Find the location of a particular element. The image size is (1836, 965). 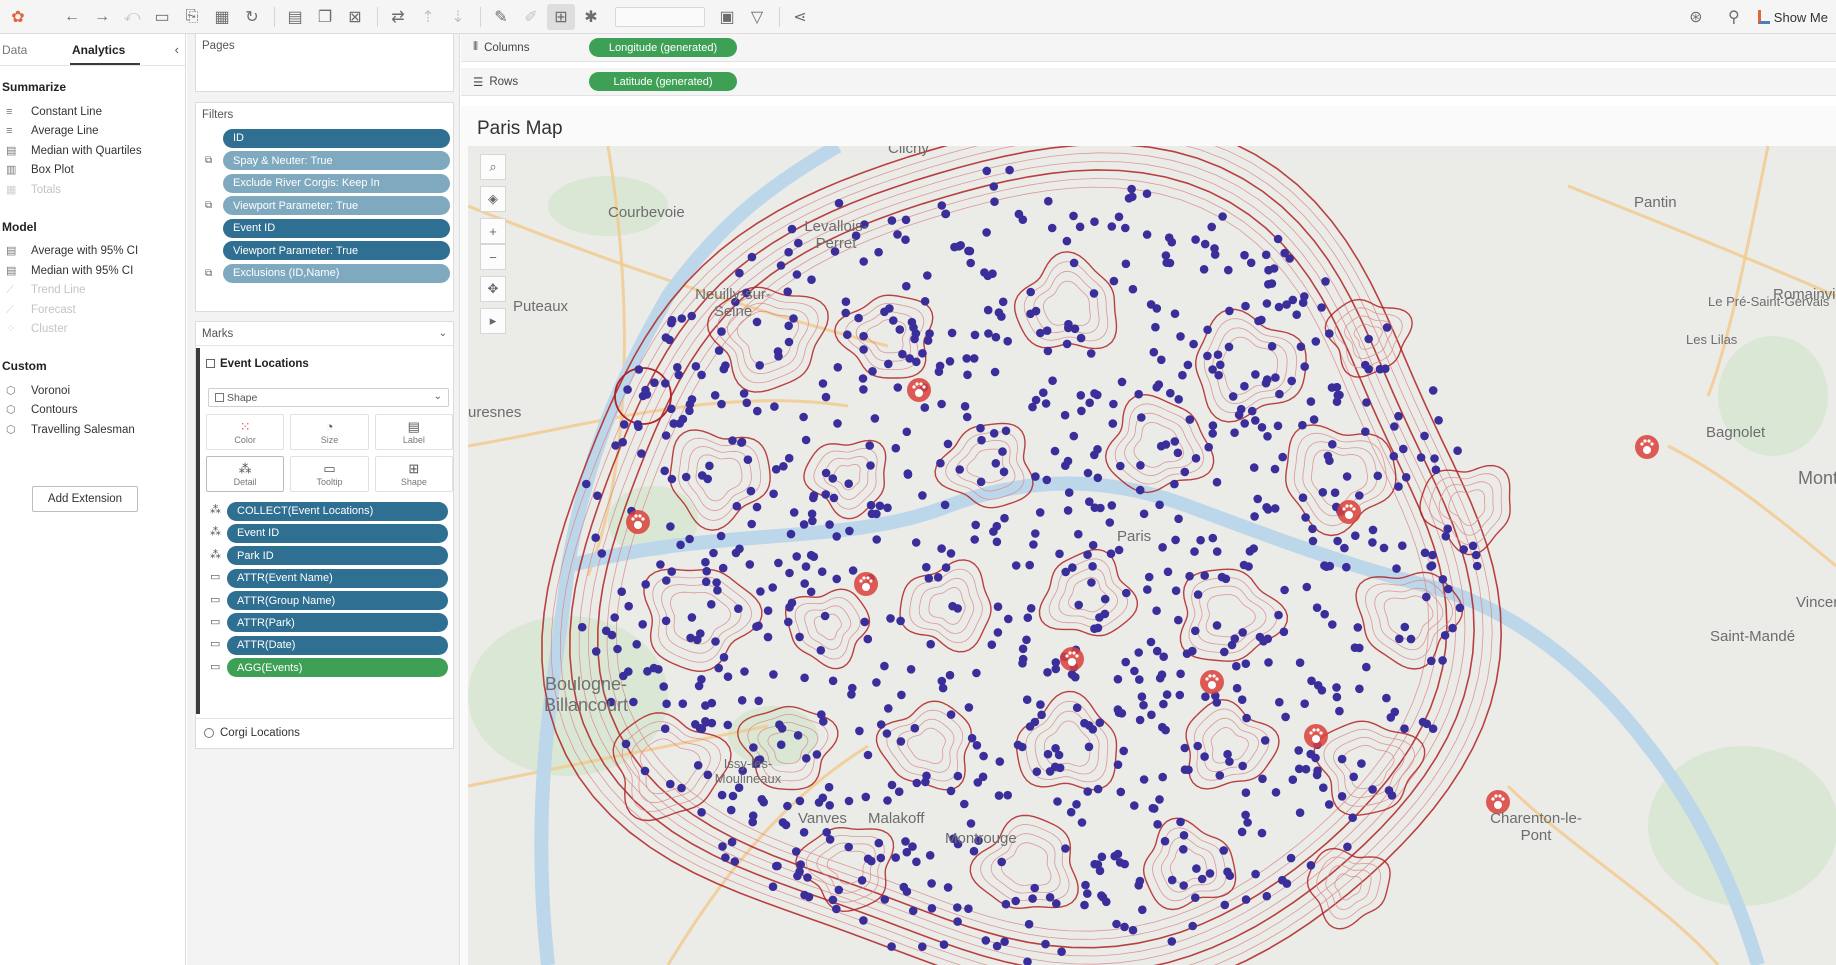

annotate-icon: ✐ is located at coordinates (531, 17).